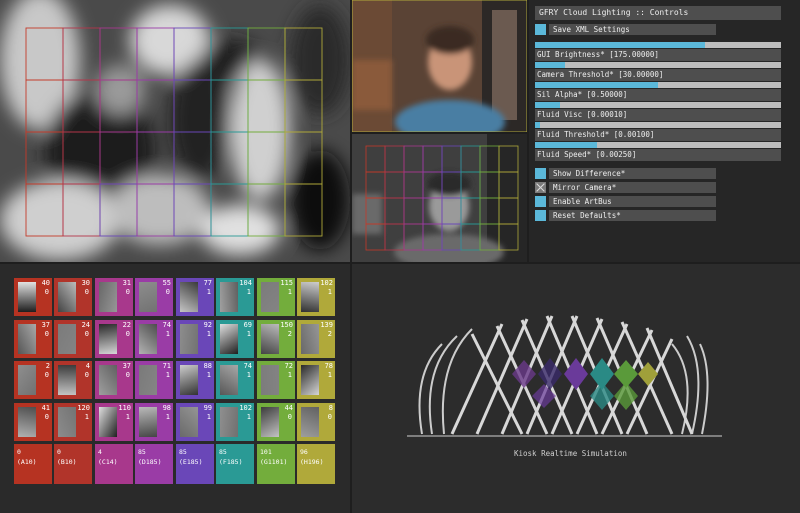  I want to click on sensor-cell: 98 1, so click(154, 422).